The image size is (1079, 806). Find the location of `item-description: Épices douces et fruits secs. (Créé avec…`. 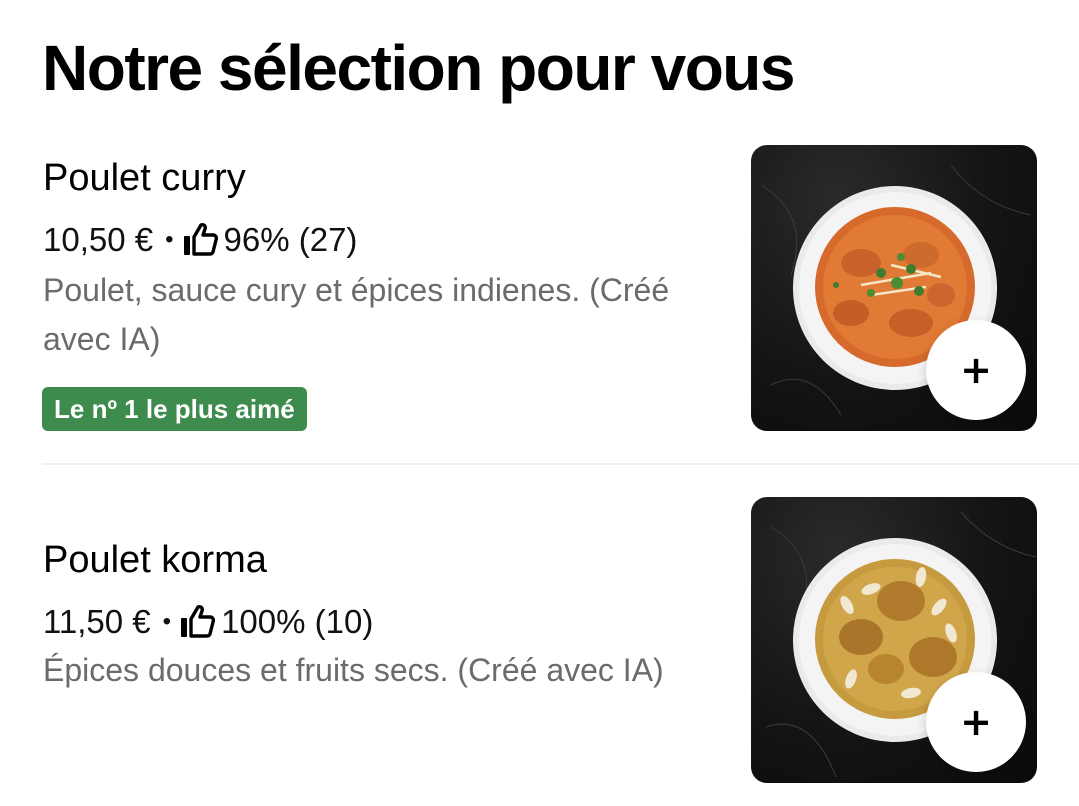

item-description: Épices douces et fruits secs. (Créé avec… is located at coordinates (353, 670).